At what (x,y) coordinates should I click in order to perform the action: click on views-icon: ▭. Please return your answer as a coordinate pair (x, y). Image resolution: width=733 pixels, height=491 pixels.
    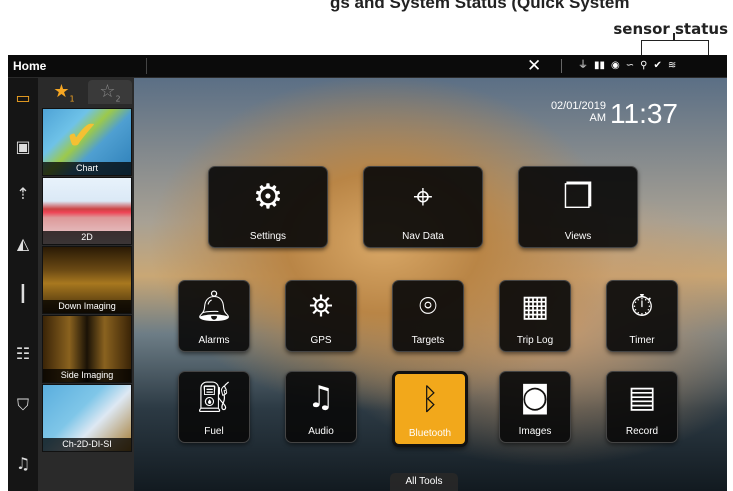
    Looking at the image, I should click on (23, 97).